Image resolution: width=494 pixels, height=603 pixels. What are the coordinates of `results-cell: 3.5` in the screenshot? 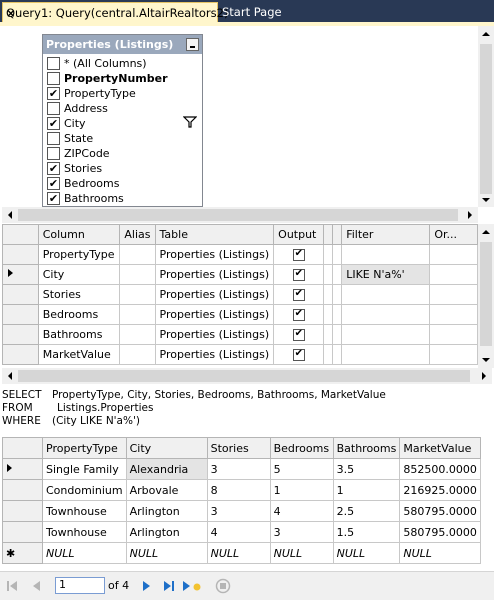 It's located at (366, 469).